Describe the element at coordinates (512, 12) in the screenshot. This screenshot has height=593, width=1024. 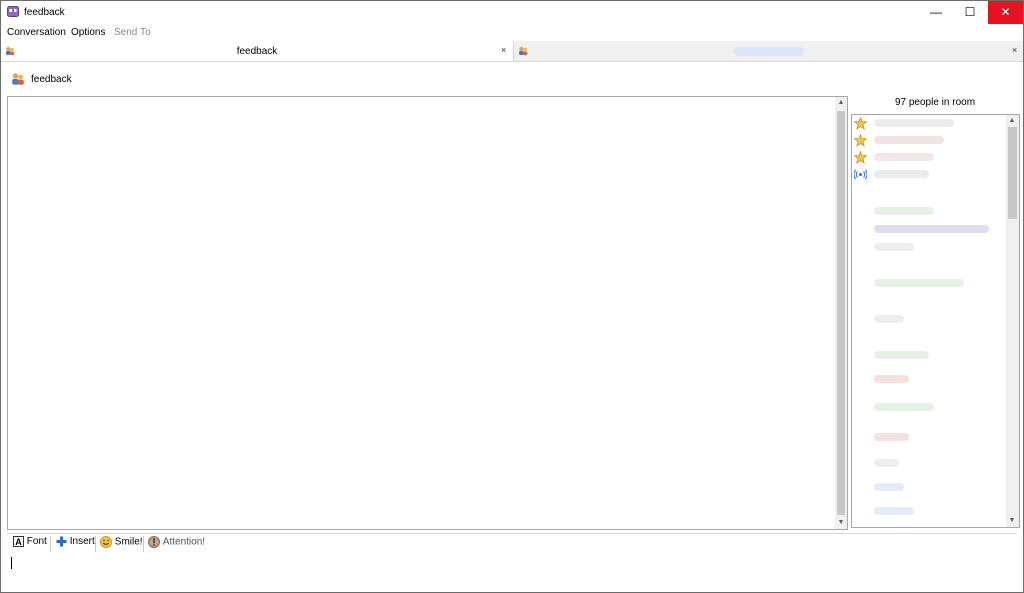
I see `title-bar: feedback — ☐ ✕` at that location.